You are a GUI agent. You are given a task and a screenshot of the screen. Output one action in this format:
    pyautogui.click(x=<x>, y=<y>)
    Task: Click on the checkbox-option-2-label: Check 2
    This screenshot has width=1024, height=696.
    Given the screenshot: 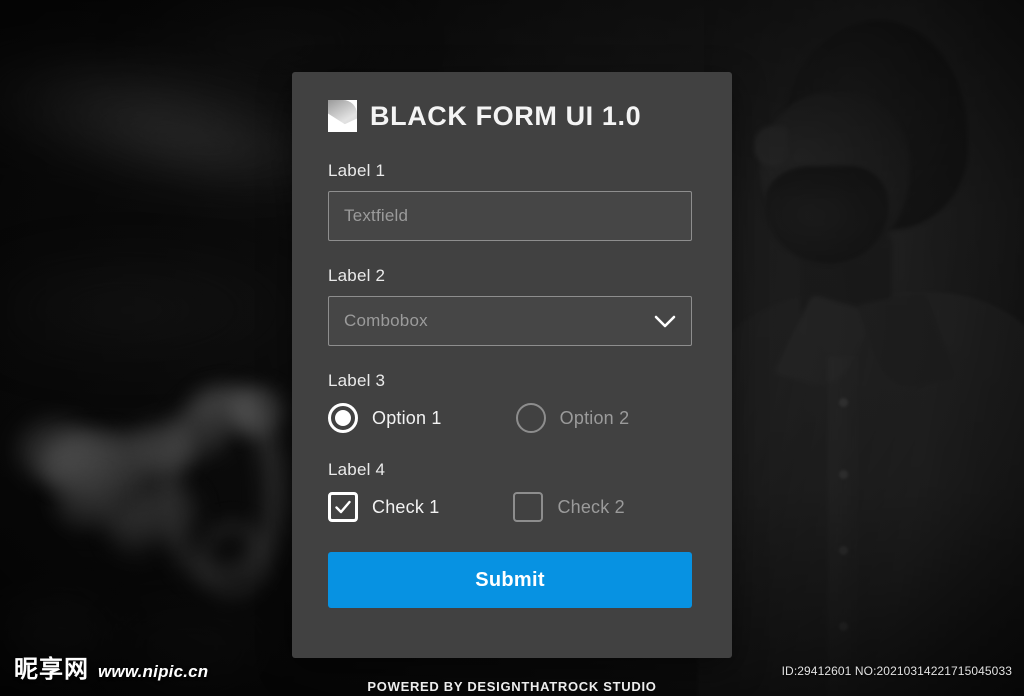 What is the action you would take?
    pyautogui.click(x=591, y=506)
    